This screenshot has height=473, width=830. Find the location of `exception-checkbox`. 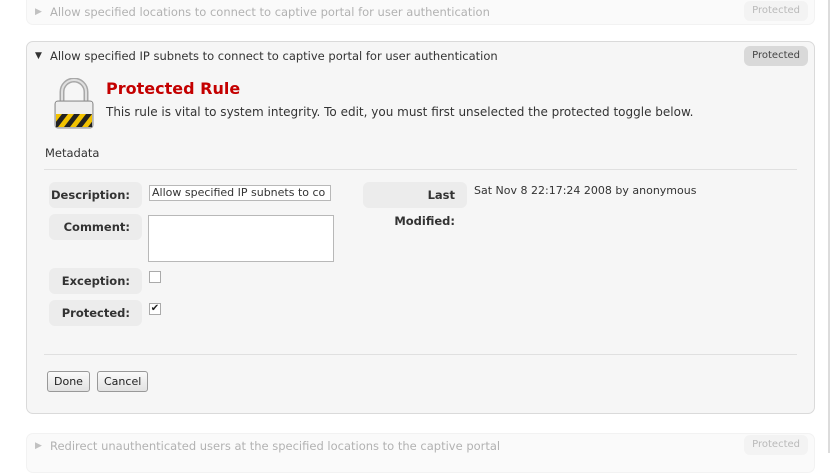

exception-checkbox is located at coordinates (155, 277).